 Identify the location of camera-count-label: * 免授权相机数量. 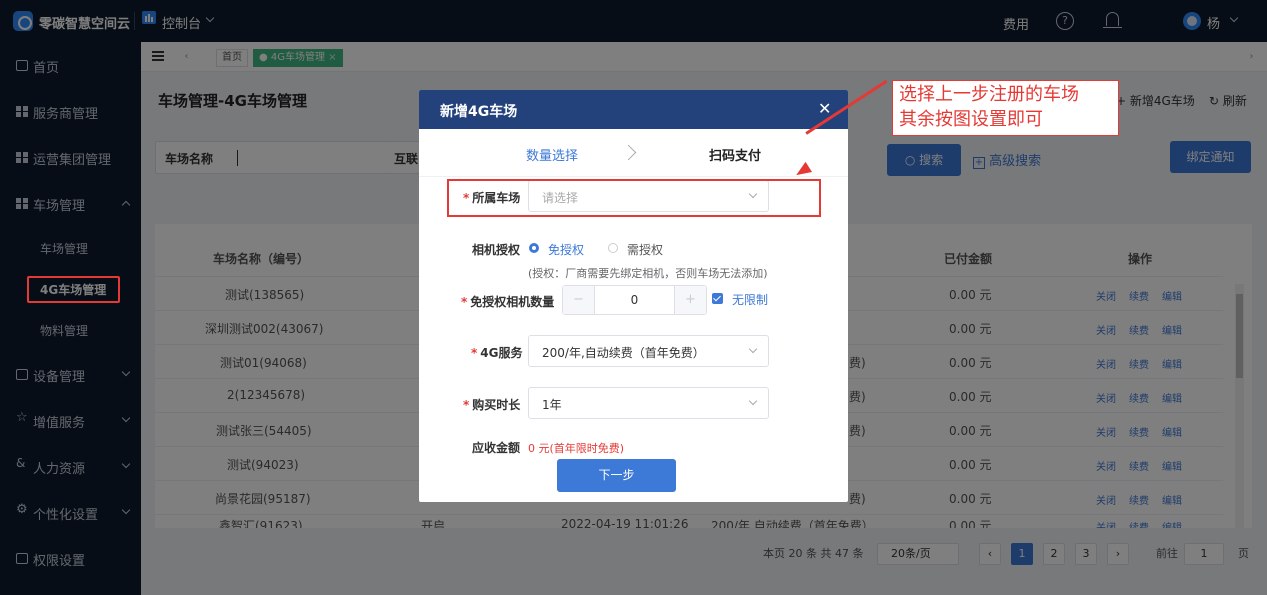
(508, 302).